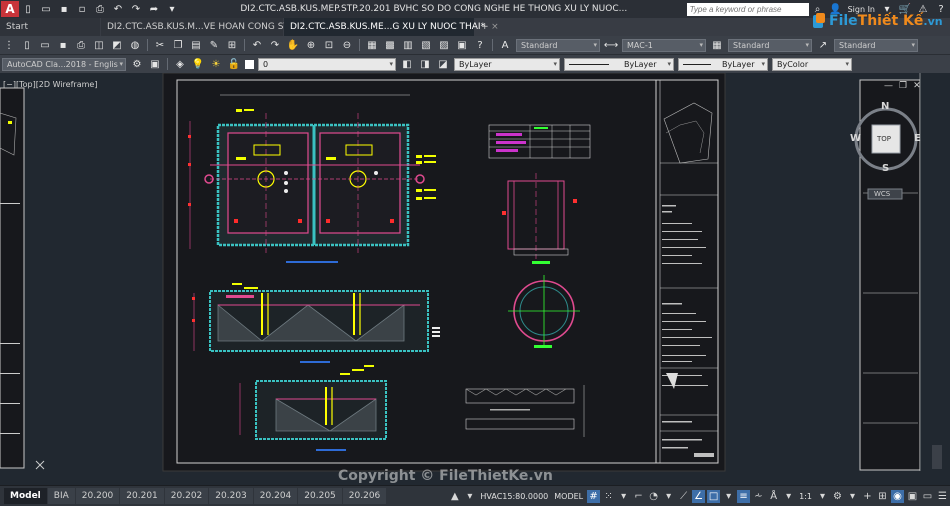  I want to click on design-center-icon: ▩, so click(390, 45).